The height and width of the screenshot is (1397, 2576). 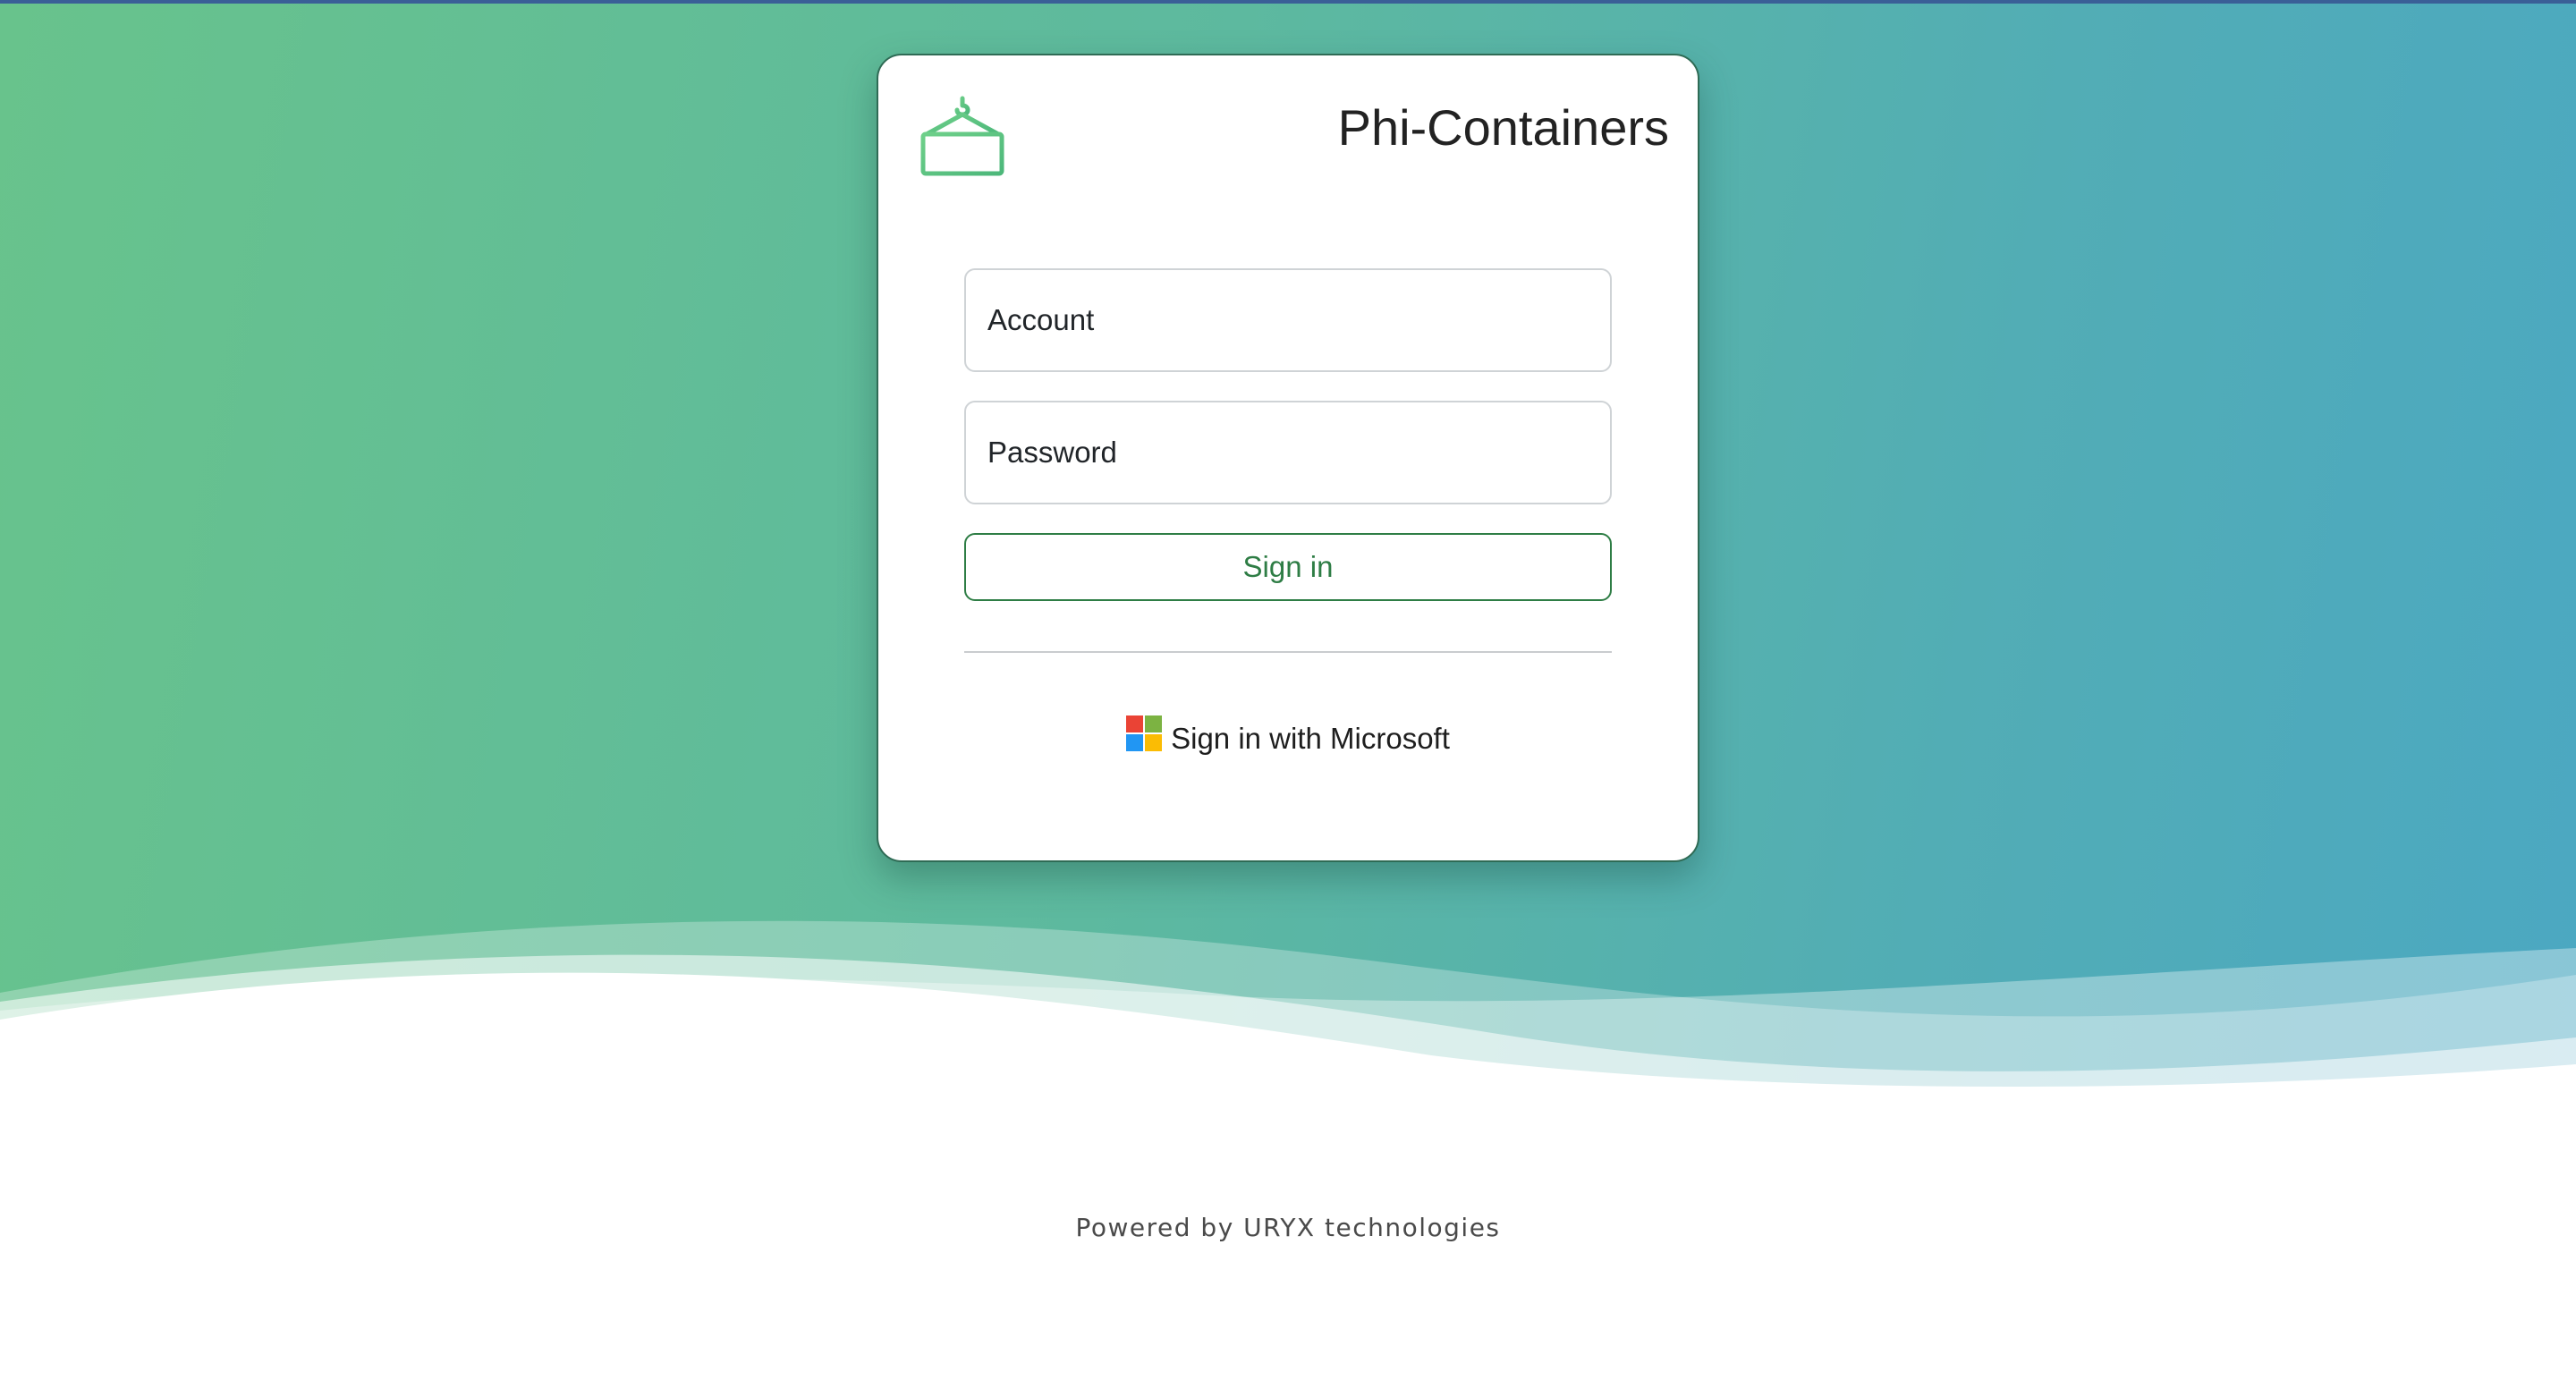 I want to click on account-input, so click(x=1288, y=320).